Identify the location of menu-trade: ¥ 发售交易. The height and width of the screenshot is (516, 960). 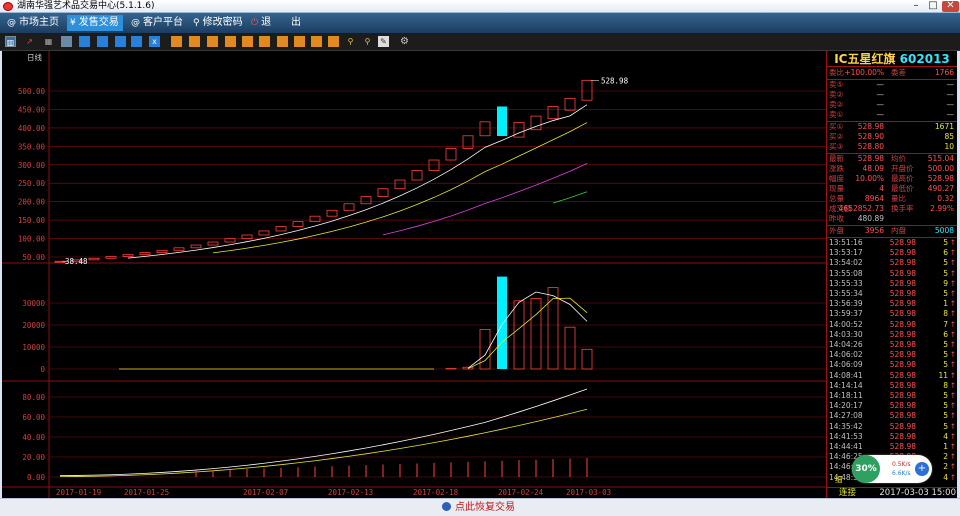
(95, 23).